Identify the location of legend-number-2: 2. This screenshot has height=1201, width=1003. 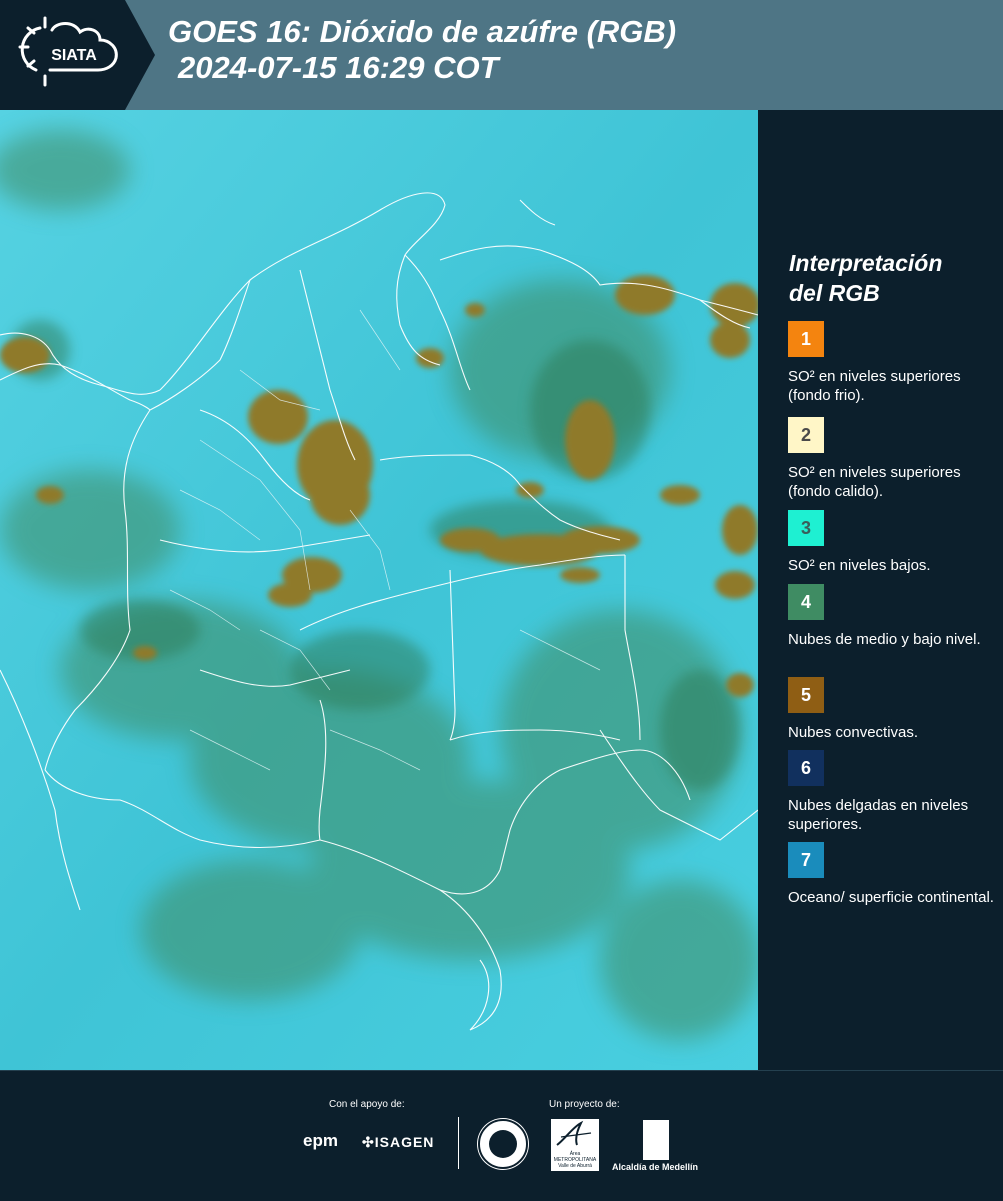
(805, 434).